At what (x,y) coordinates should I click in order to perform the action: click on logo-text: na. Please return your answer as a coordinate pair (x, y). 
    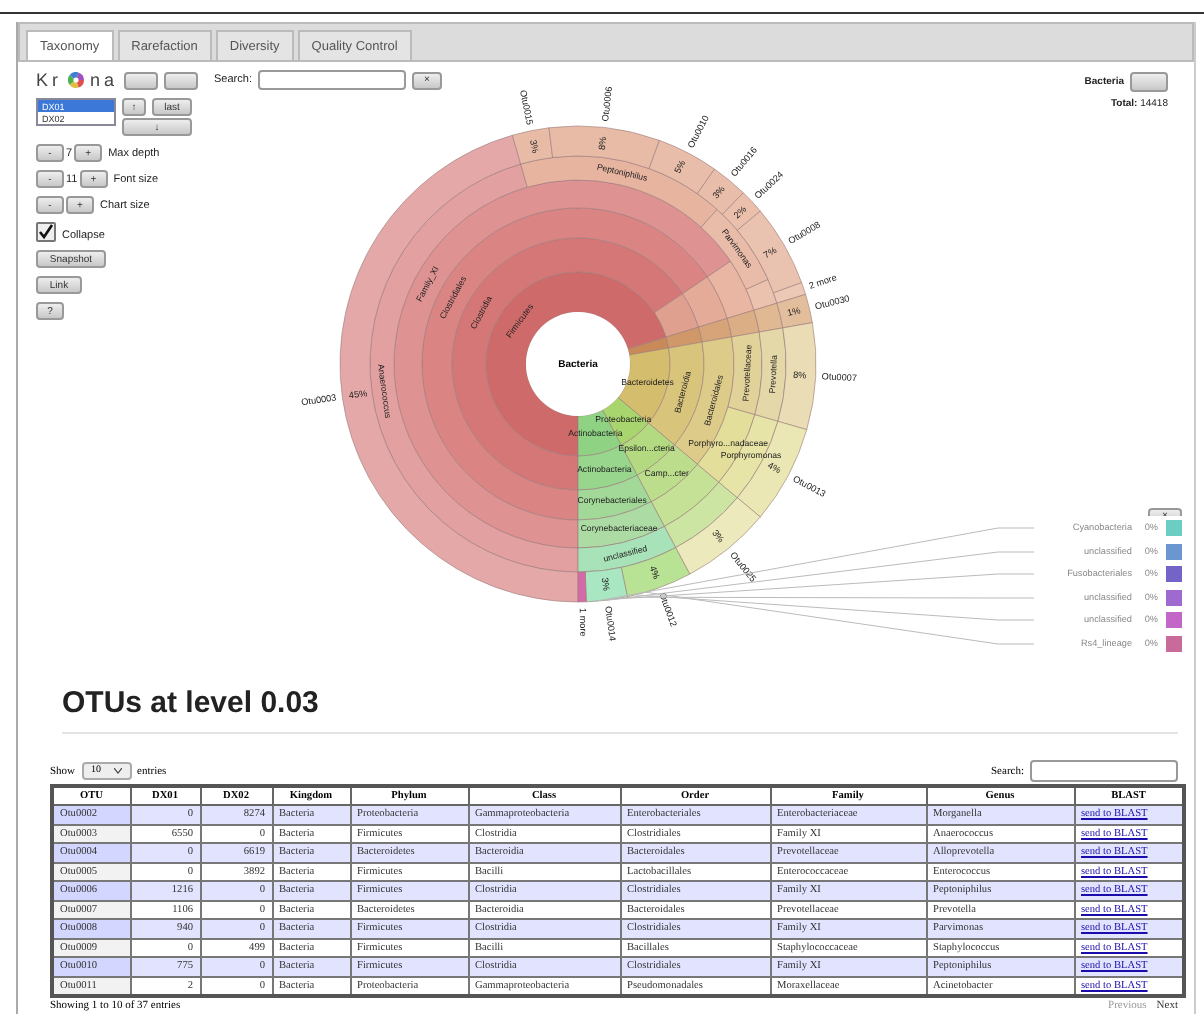
    Looking at the image, I should click on (104, 80).